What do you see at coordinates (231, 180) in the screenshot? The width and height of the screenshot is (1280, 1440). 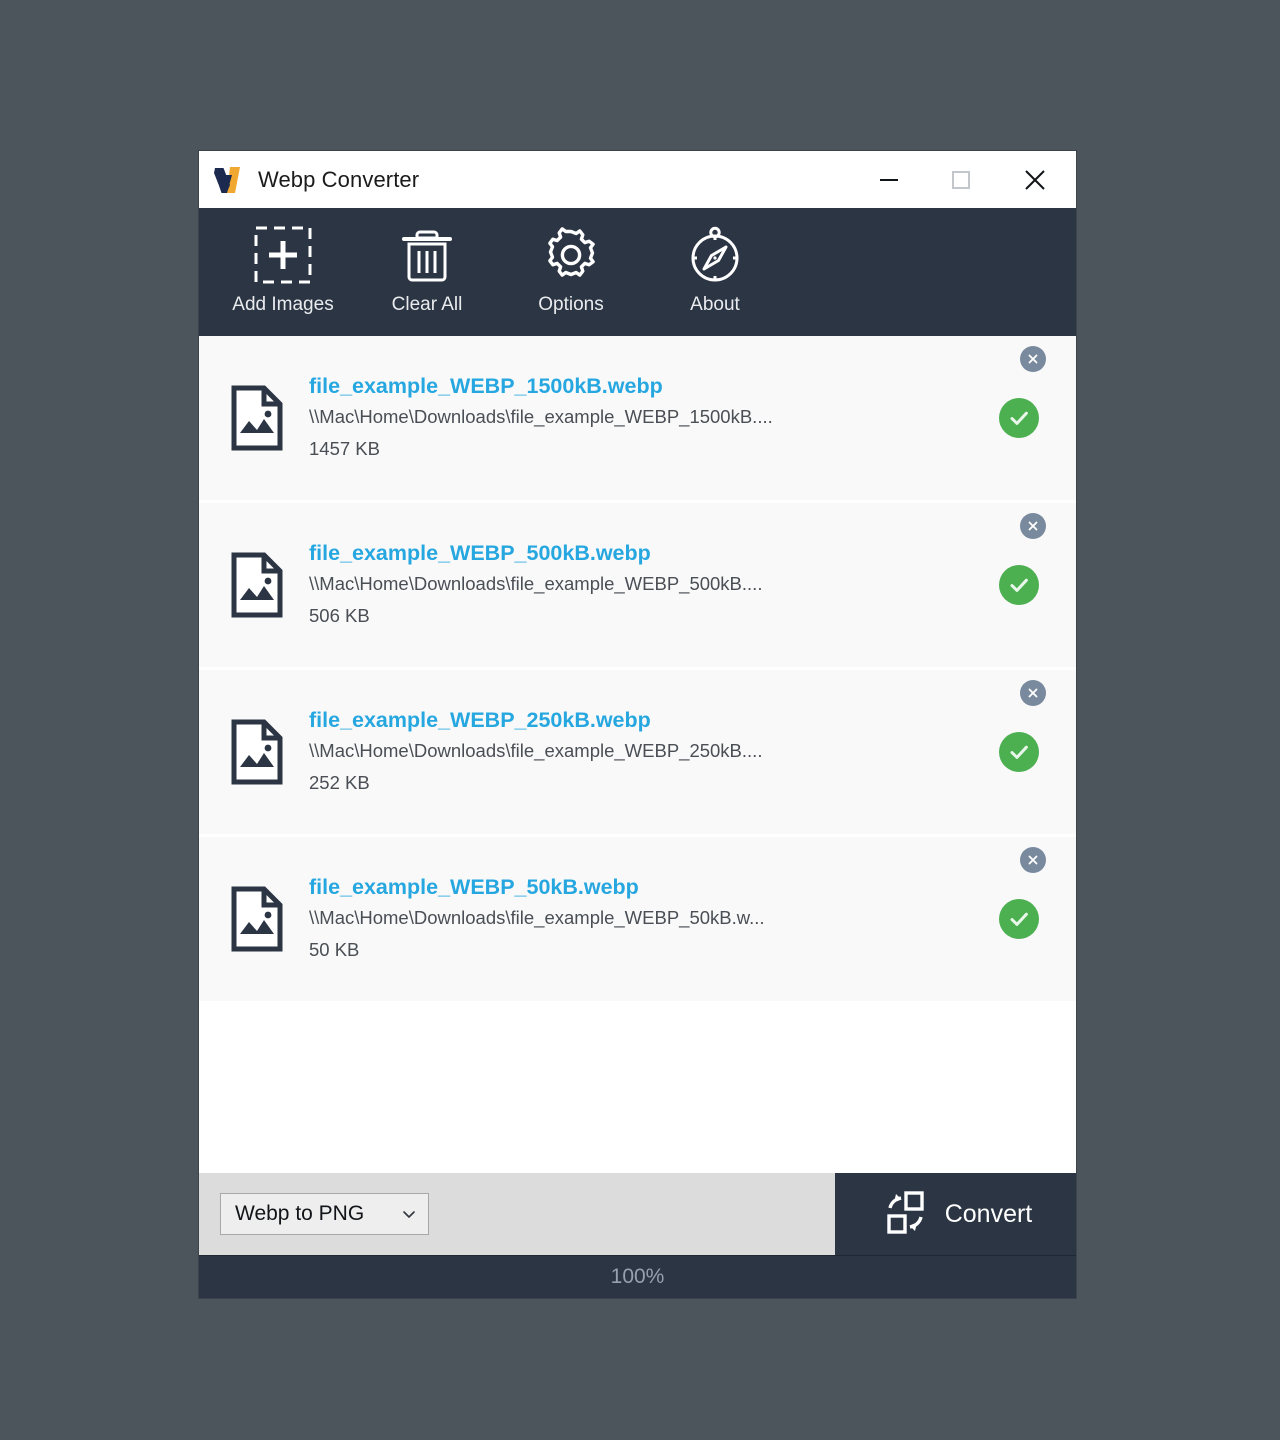 I see `webp-converter-logo-icon` at bounding box center [231, 180].